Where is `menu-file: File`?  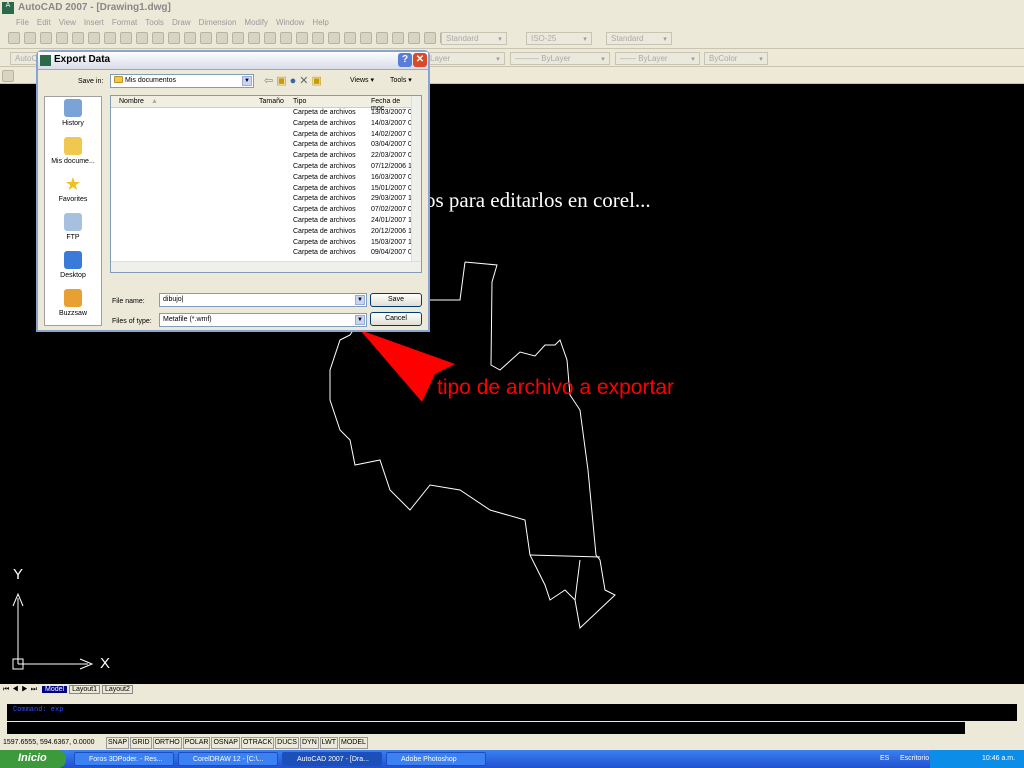
menu-file: File is located at coordinates (22, 22).